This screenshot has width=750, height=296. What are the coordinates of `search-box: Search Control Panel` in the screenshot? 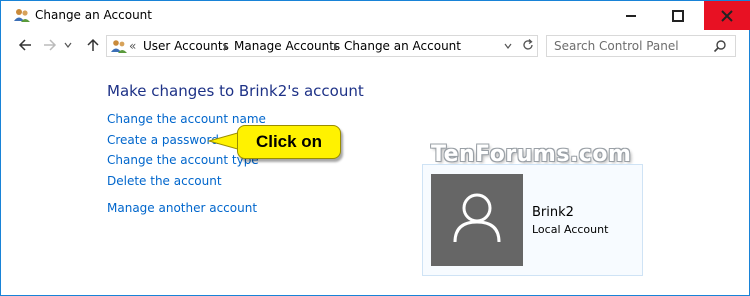 It's located at (641, 46).